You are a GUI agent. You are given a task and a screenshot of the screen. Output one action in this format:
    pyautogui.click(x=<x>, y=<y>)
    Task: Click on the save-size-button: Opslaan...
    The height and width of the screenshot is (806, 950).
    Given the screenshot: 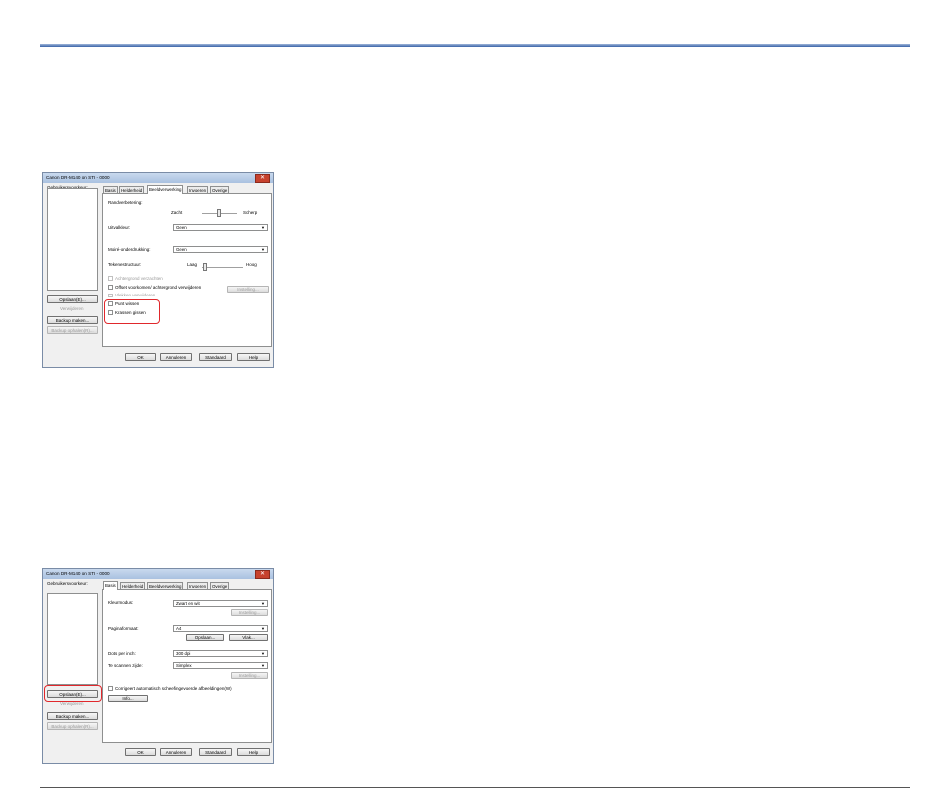 What is the action you would take?
    pyautogui.click(x=205, y=637)
    